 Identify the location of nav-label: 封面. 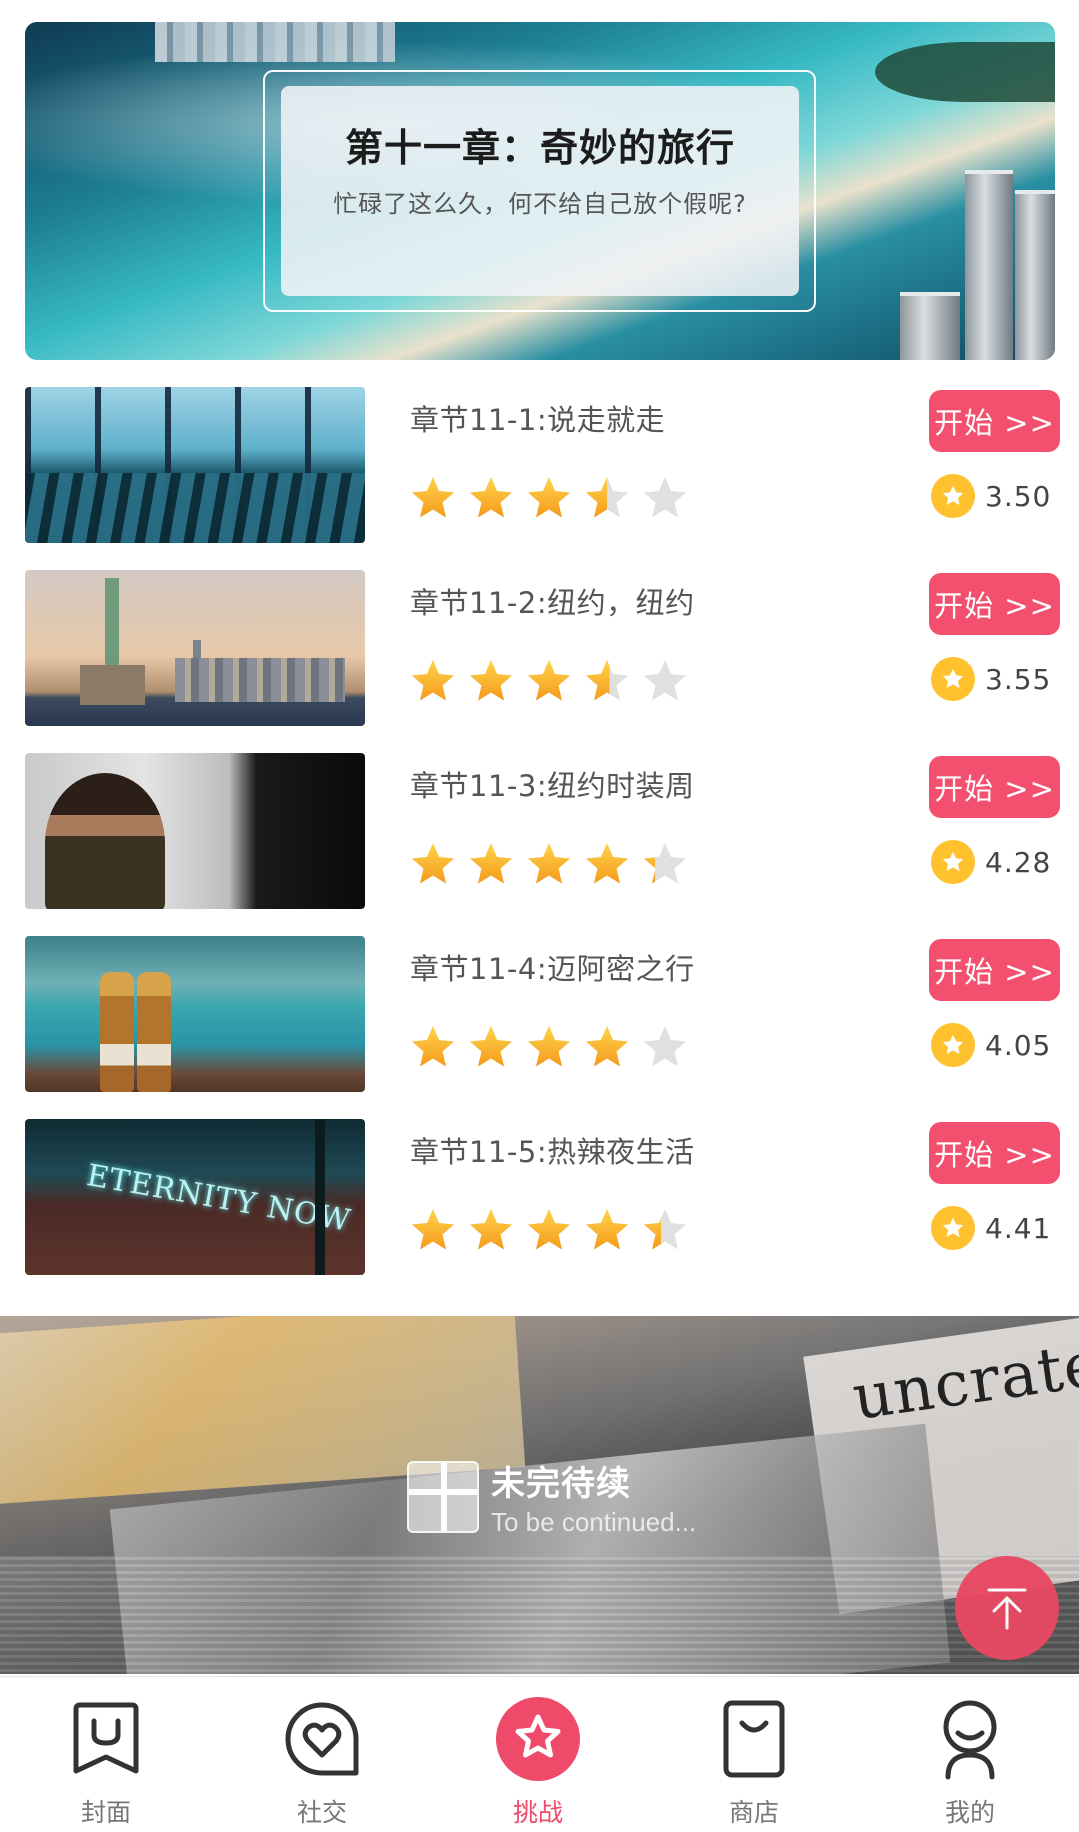
(105, 1812).